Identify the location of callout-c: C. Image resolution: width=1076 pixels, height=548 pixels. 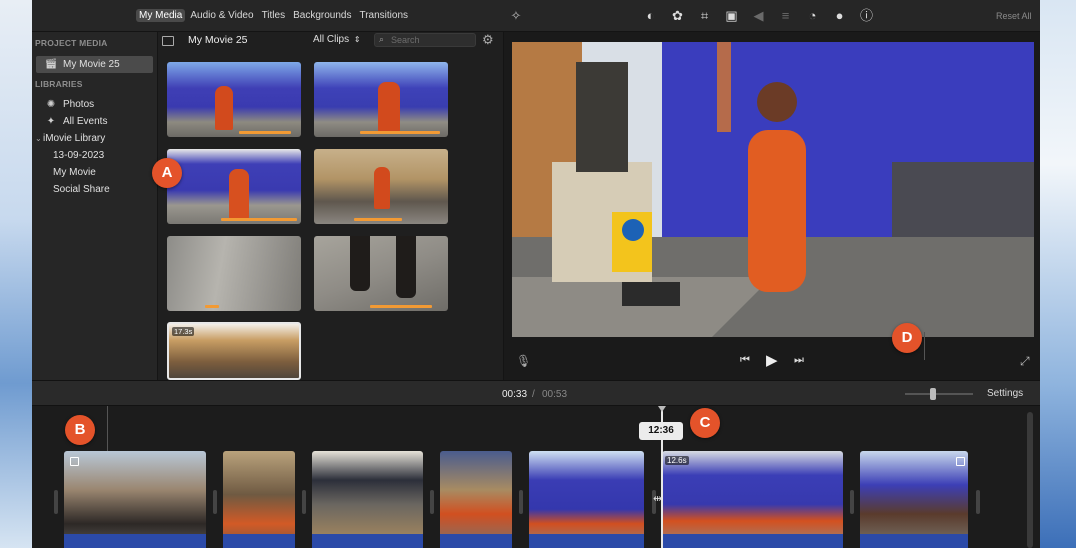
(705, 423).